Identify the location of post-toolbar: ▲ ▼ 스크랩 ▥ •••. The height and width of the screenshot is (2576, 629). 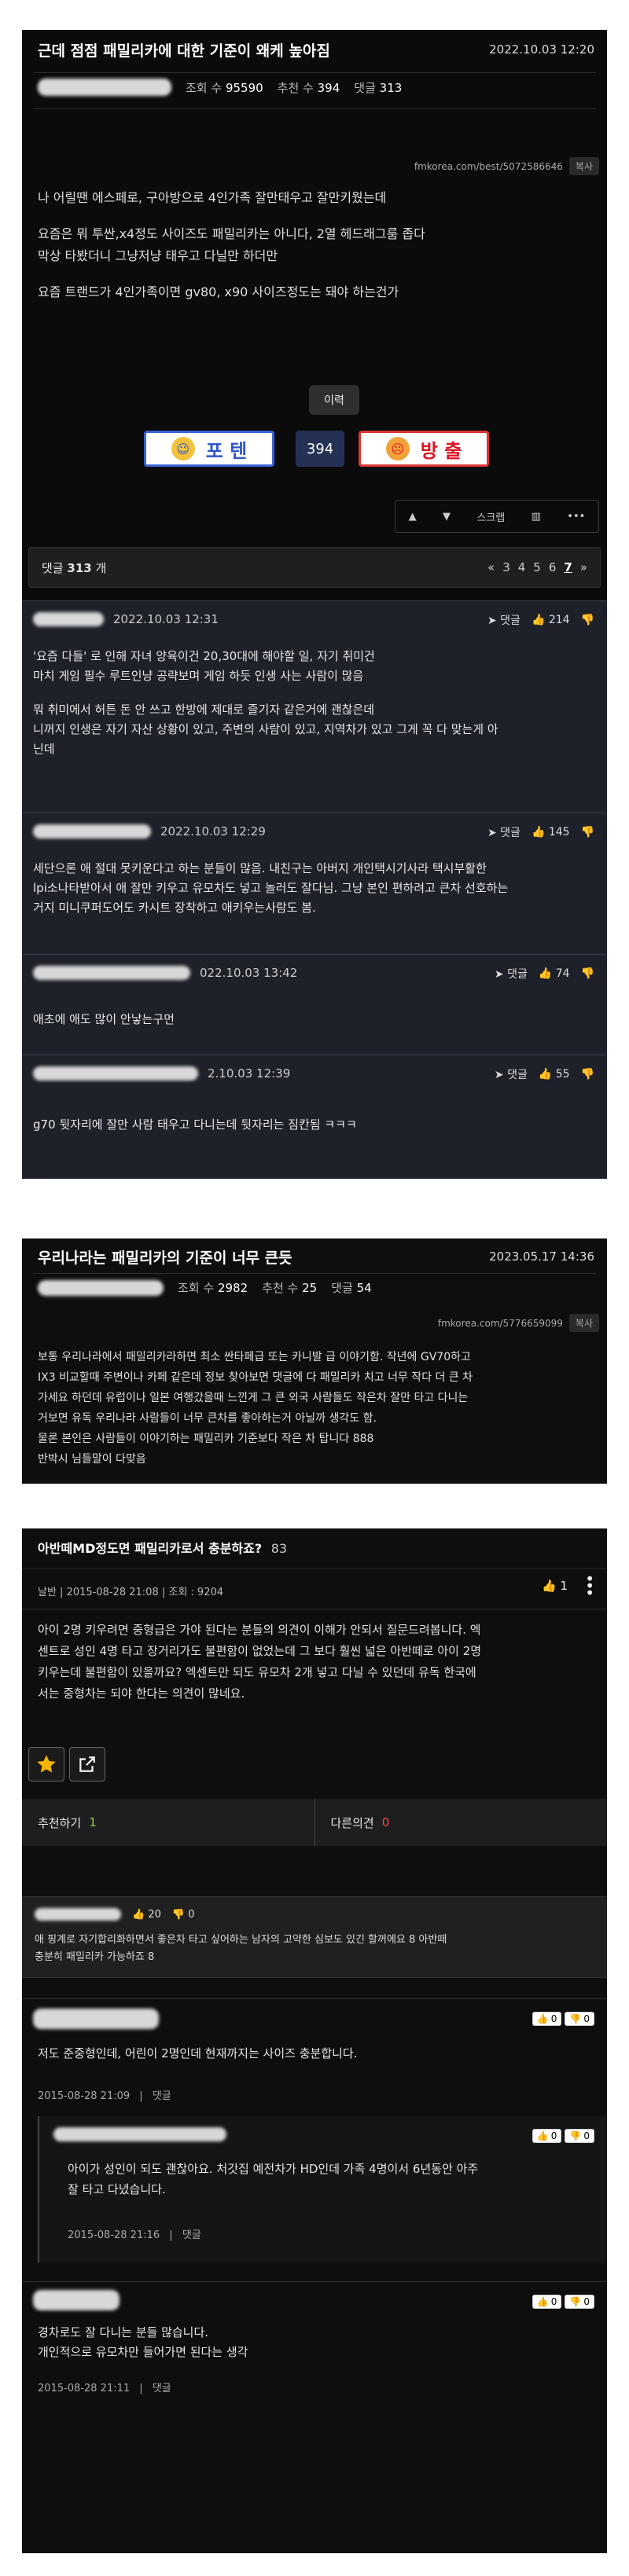
(497, 516).